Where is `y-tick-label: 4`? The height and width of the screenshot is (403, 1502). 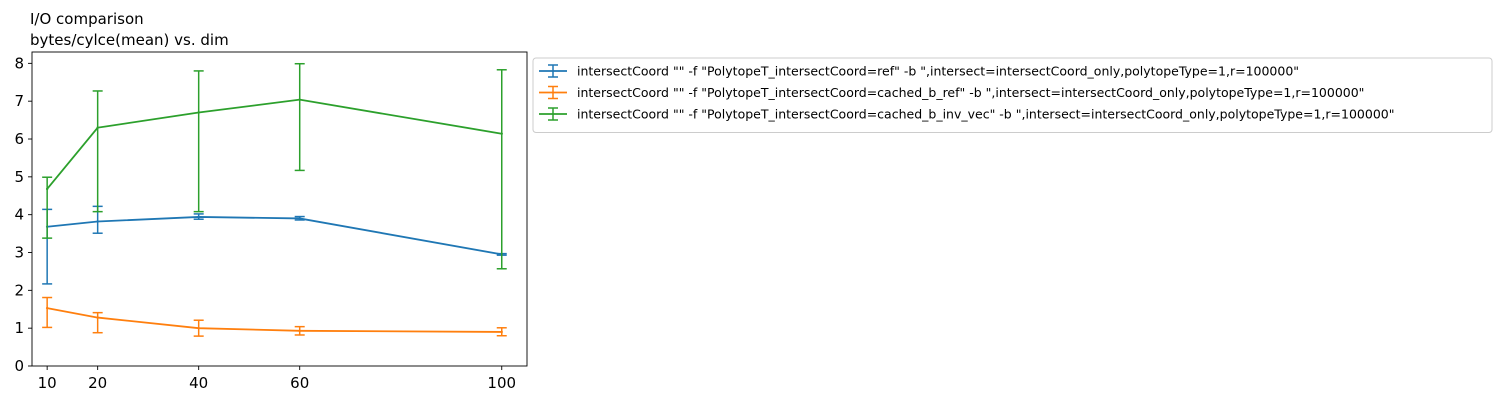 y-tick-label: 4 is located at coordinates (19, 215).